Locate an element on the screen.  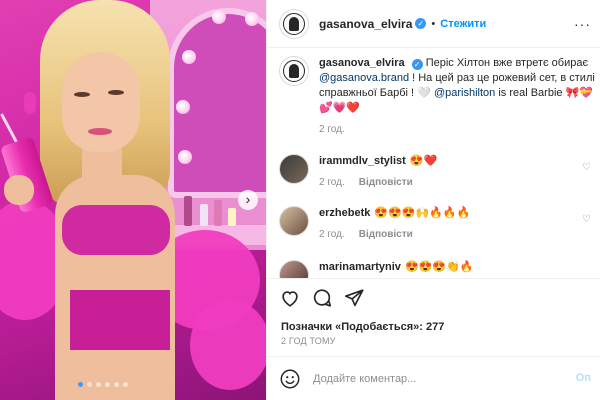
comment-text: marinamartyniv 😍😍😍👏🔥 is located at coordinates (457, 267).